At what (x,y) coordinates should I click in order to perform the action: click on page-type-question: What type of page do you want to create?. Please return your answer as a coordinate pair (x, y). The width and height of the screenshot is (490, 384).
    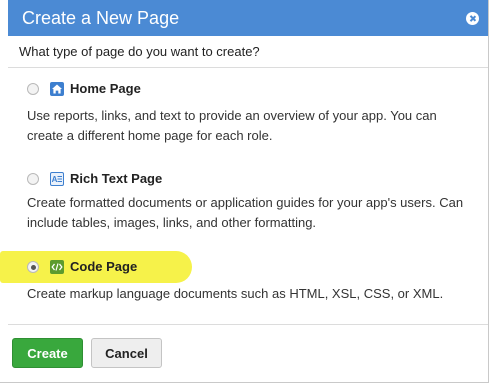
    Looking at the image, I should click on (139, 51).